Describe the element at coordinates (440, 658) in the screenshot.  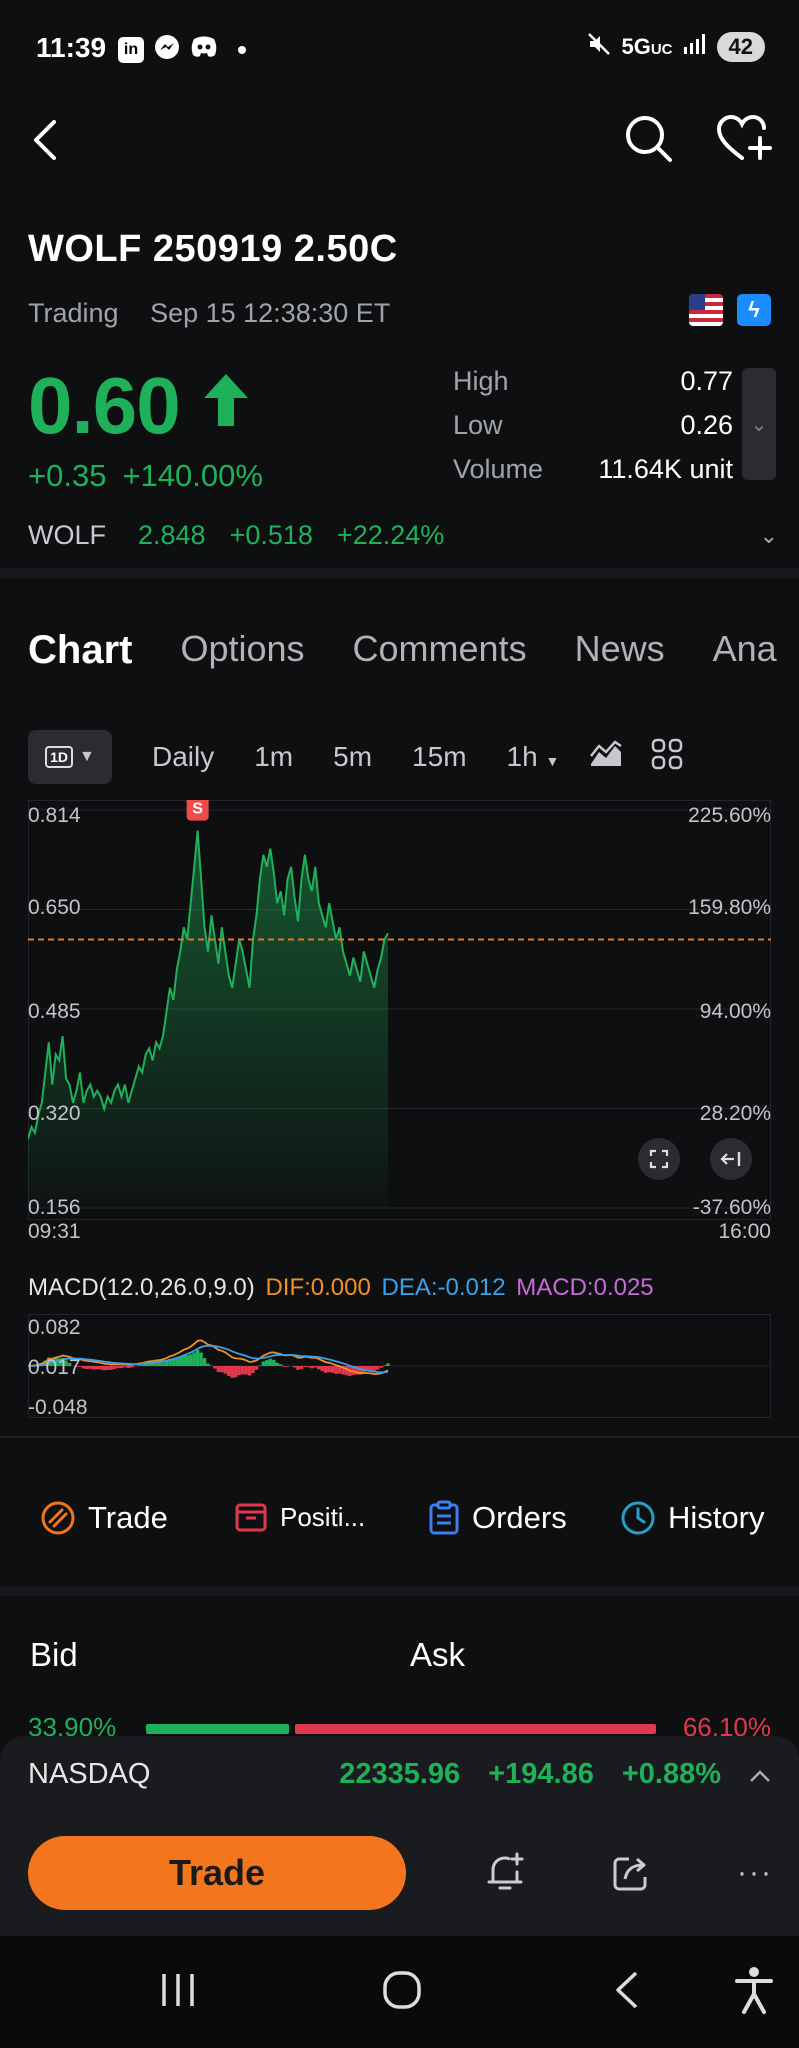
I see `tab-comments: Comments` at that location.